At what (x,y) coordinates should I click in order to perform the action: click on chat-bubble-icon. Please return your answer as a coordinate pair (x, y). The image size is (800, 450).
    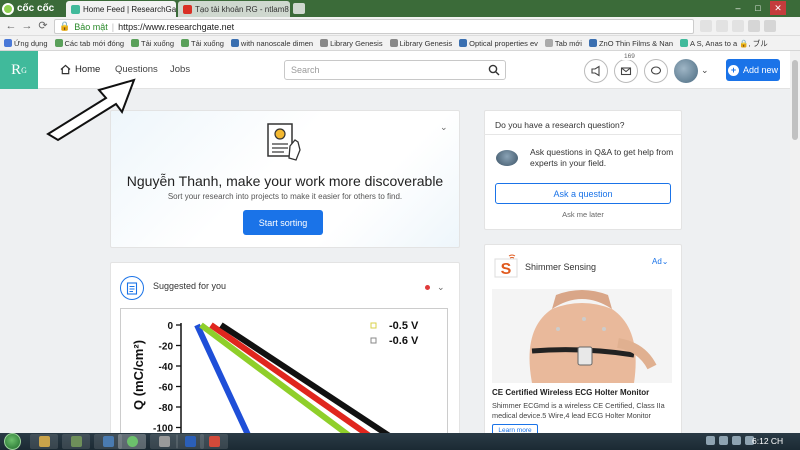
    Looking at the image, I should click on (656, 70).